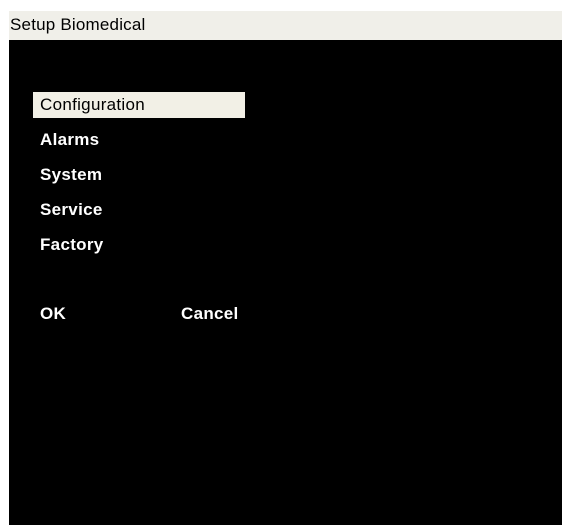 This screenshot has height=525, width=562. What do you see at coordinates (78, 24) in the screenshot?
I see `window-title: Setup Biomedical` at bounding box center [78, 24].